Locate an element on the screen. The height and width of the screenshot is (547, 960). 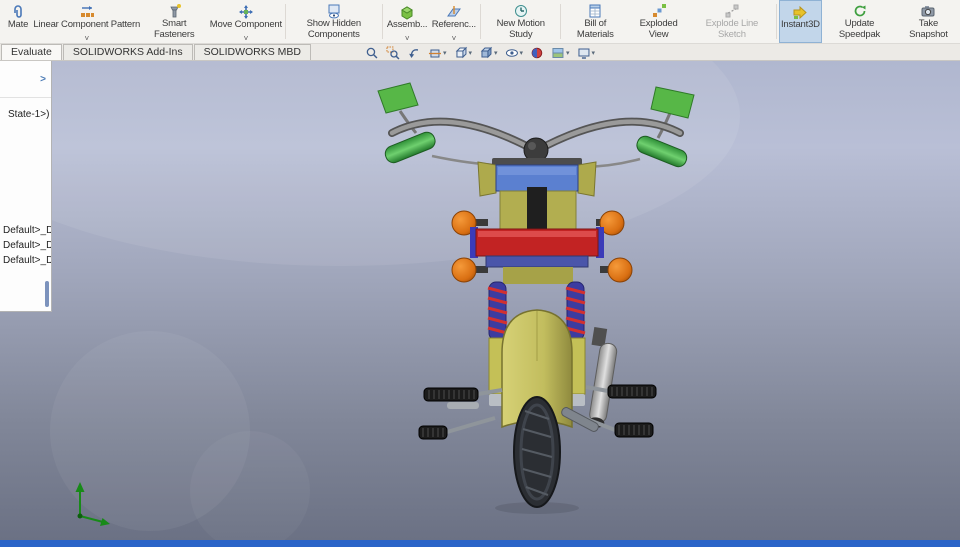
fuel-tank is located at coordinates (538, 211).